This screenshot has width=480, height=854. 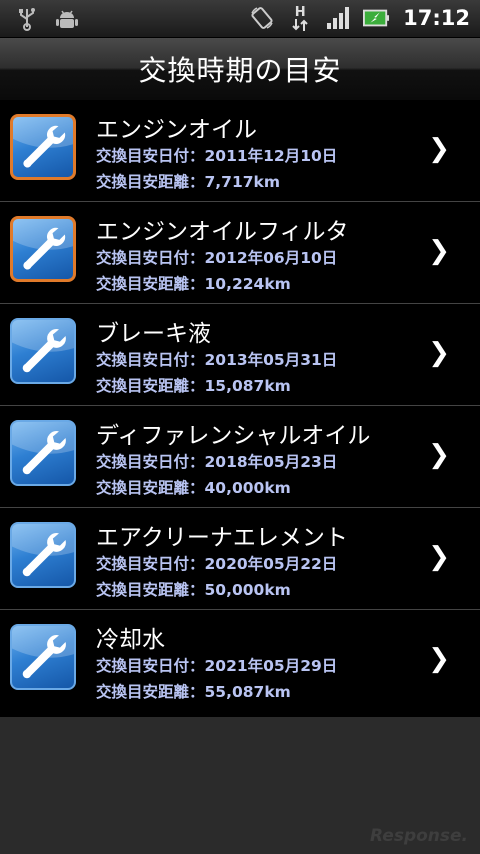 What do you see at coordinates (240, 19) in the screenshot?
I see `status-bar: H 17:12` at bounding box center [240, 19].